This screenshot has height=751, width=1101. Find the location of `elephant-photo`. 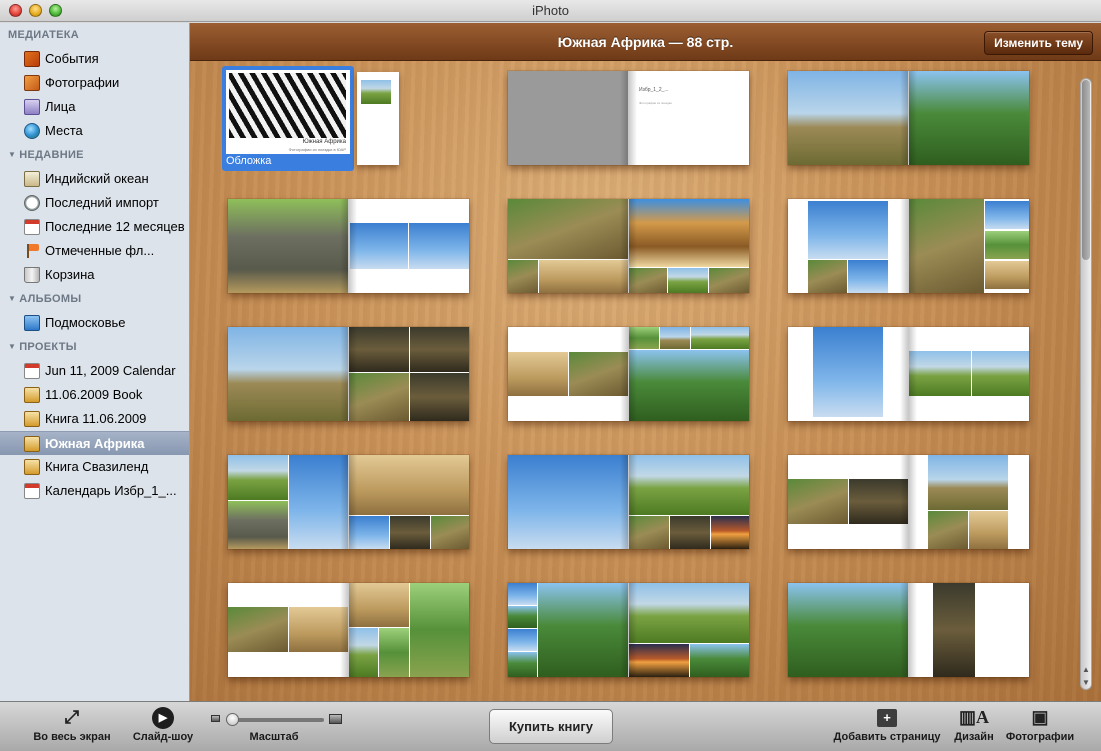

elephant-photo is located at coordinates (288, 246).